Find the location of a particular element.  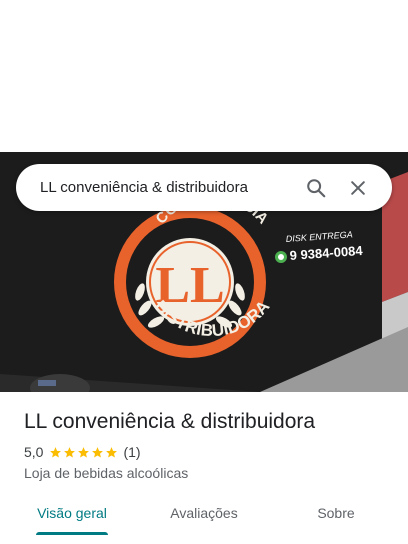

tab-overview: Visão geral is located at coordinates (72, 514).